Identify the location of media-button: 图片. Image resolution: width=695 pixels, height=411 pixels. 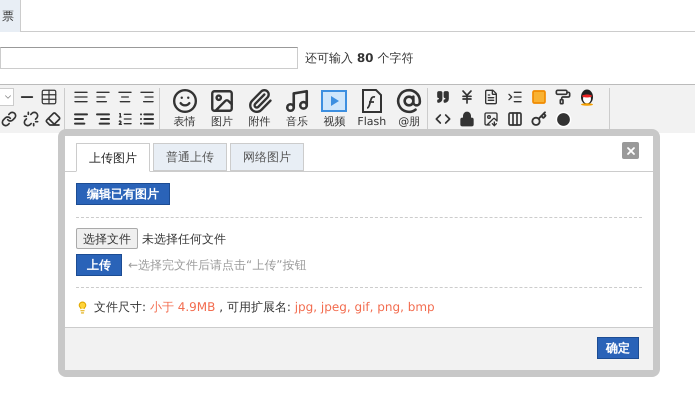
(222, 109).